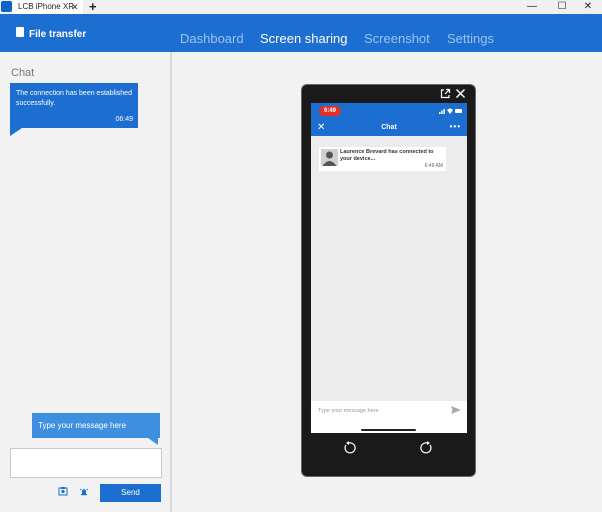  What do you see at coordinates (562, 7) in the screenshot?
I see `maximize-button: ☐` at bounding box center [562, 7].